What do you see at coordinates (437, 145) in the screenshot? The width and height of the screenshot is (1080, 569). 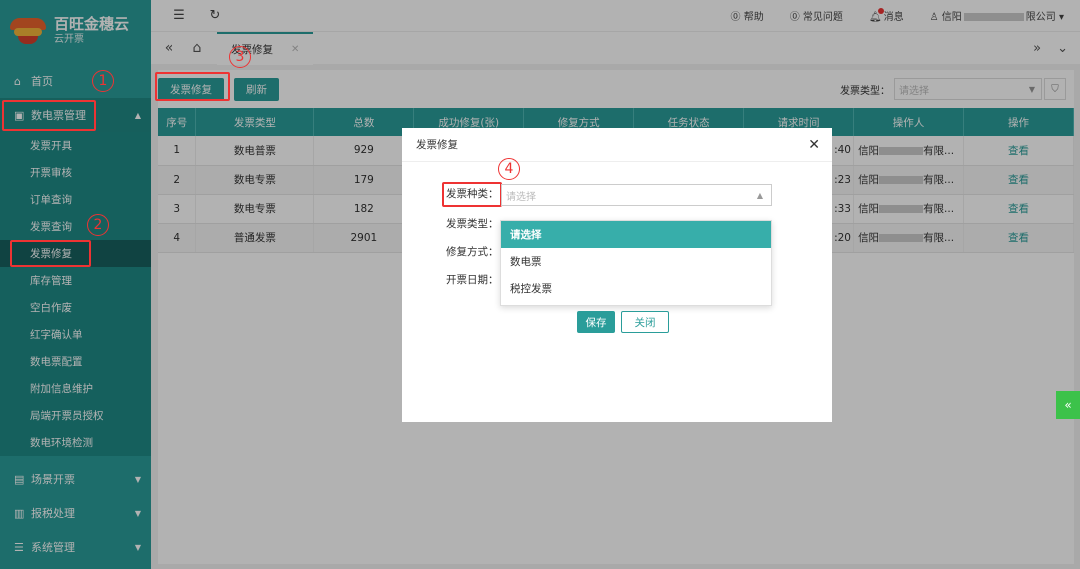 I see `dialog-title: 发票修复` at bounding box center [437, 145].